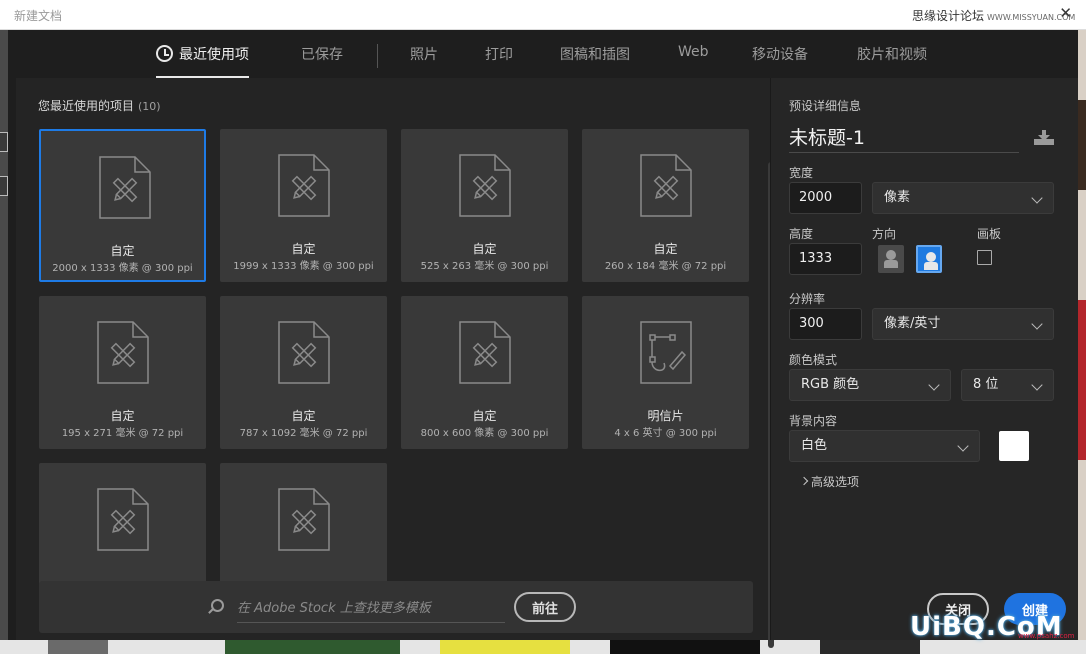  What do you see at coordinates (1007, 385) in the screenshot?
I see `bit-depth-select: 8 位` at bounding box center [1007, 385].